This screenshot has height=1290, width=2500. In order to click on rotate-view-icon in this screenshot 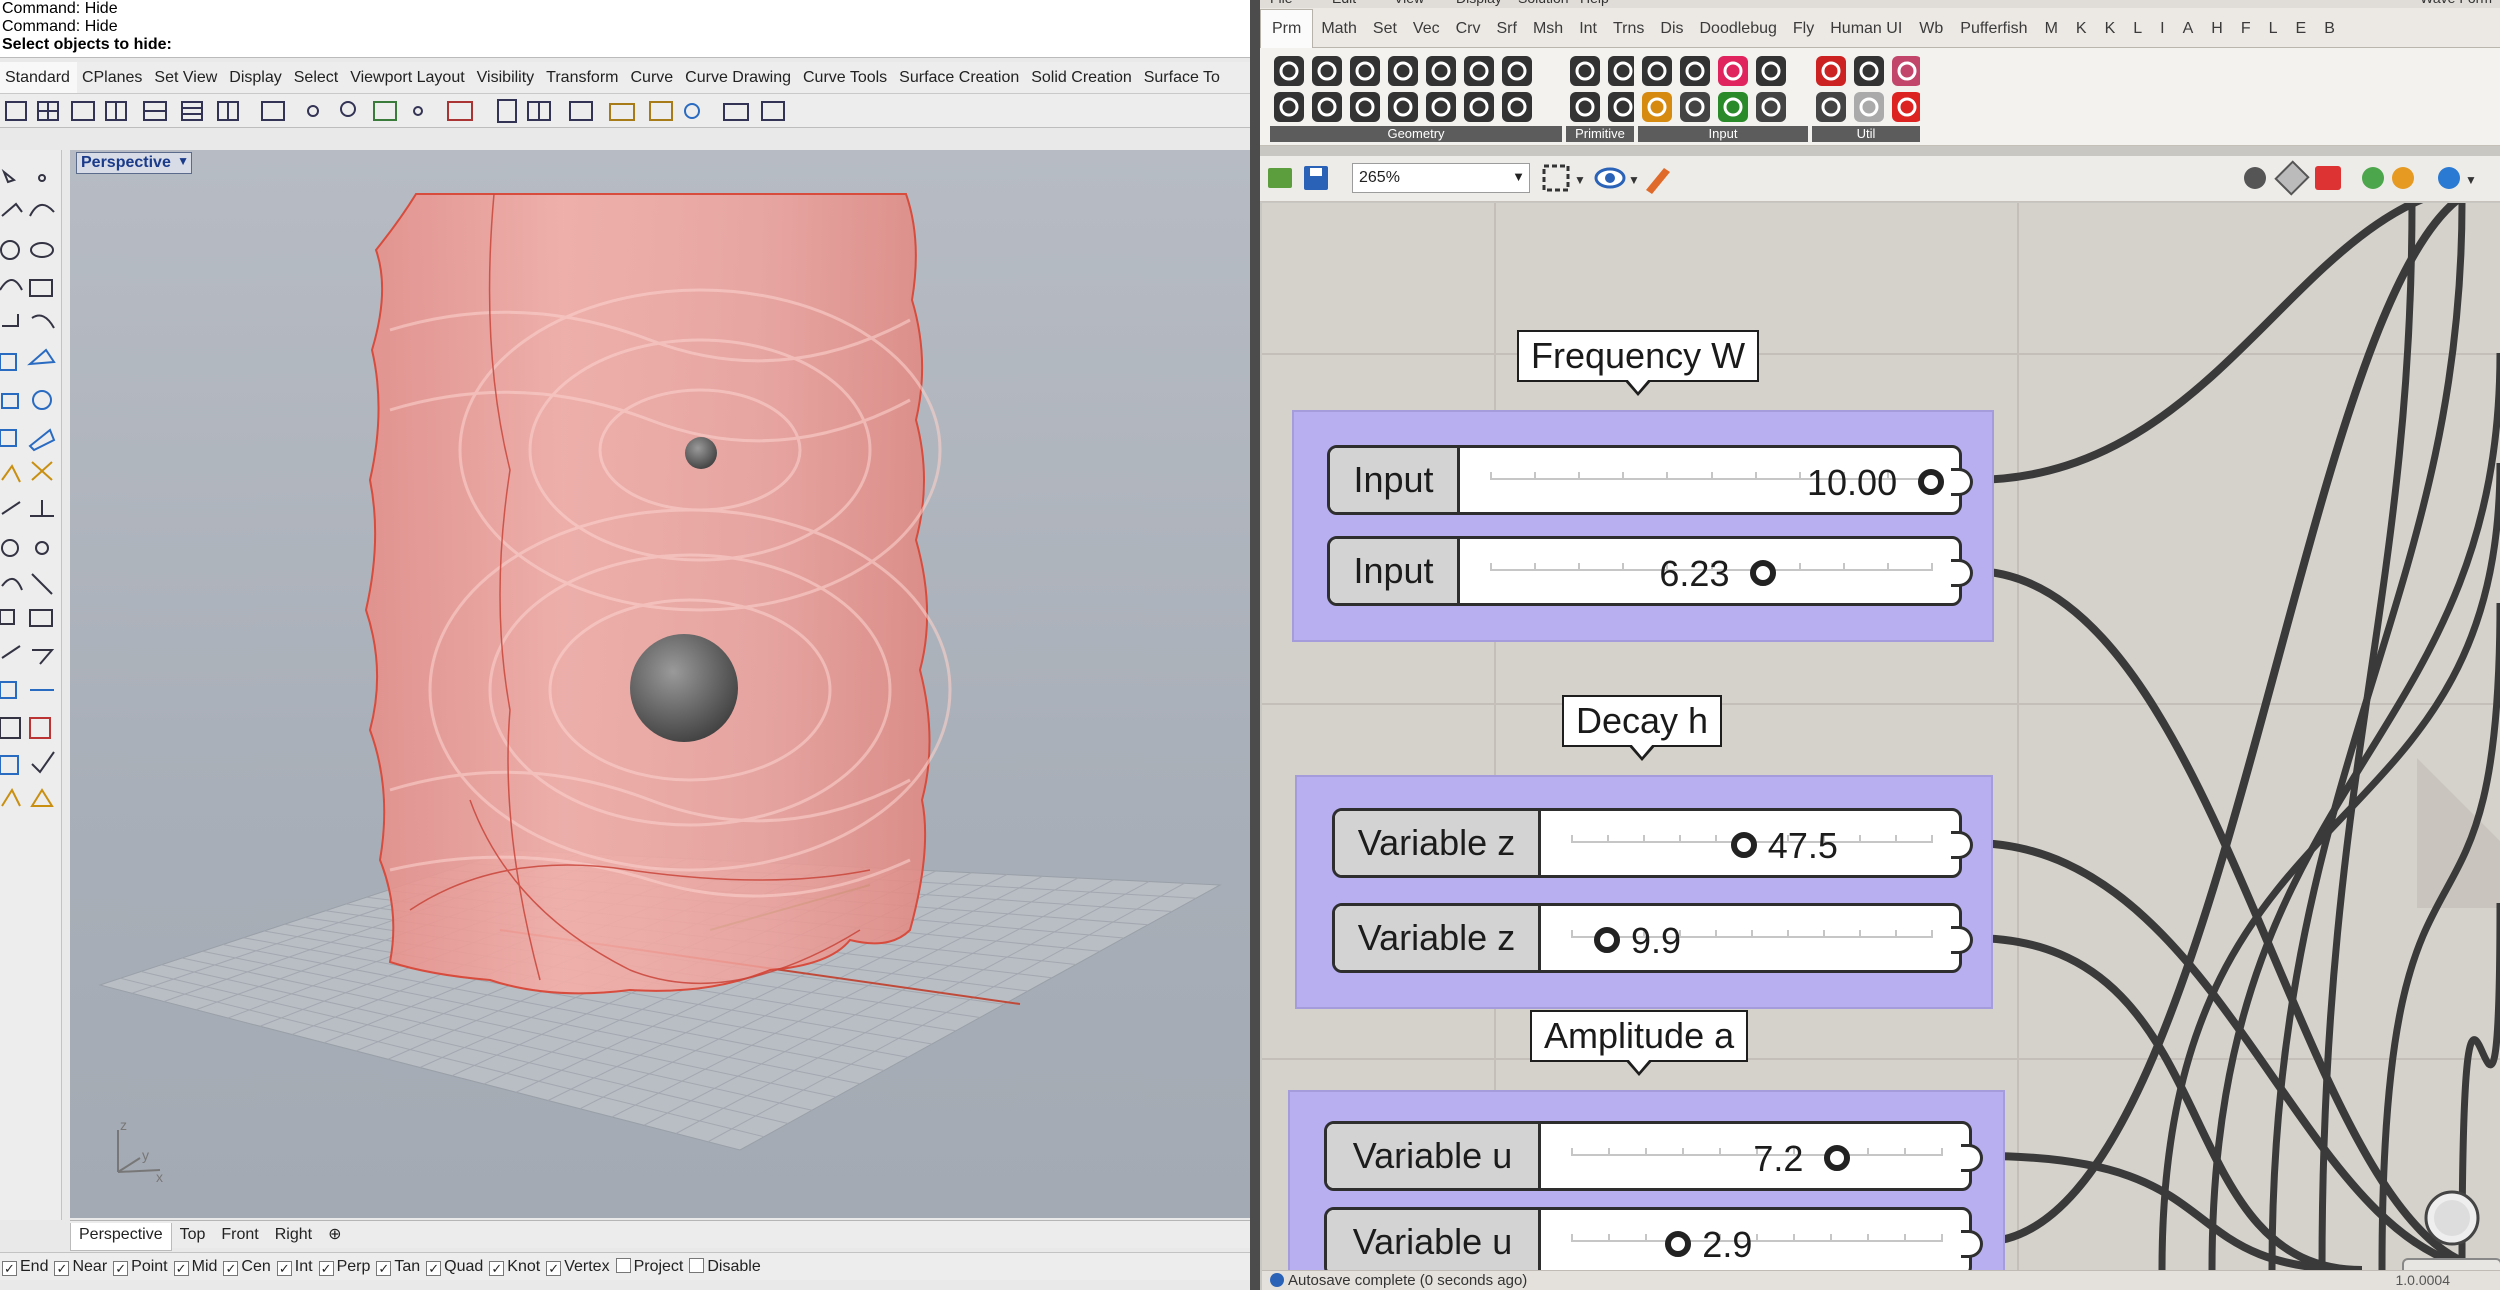, I will do `click(418, 111)`.